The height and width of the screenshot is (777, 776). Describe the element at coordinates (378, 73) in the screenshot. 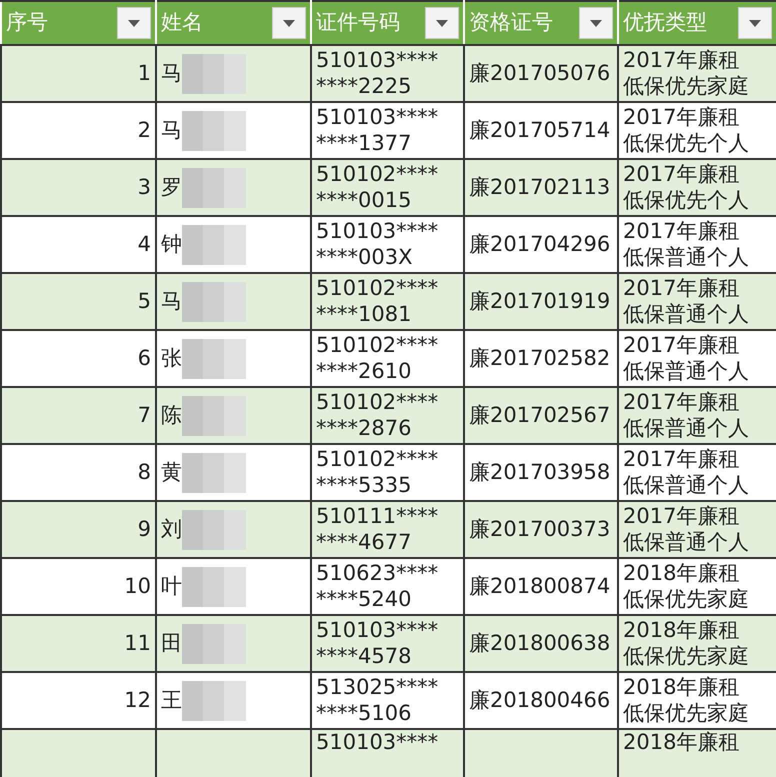

I see `id-number: 510103**** ****2225` at that location.